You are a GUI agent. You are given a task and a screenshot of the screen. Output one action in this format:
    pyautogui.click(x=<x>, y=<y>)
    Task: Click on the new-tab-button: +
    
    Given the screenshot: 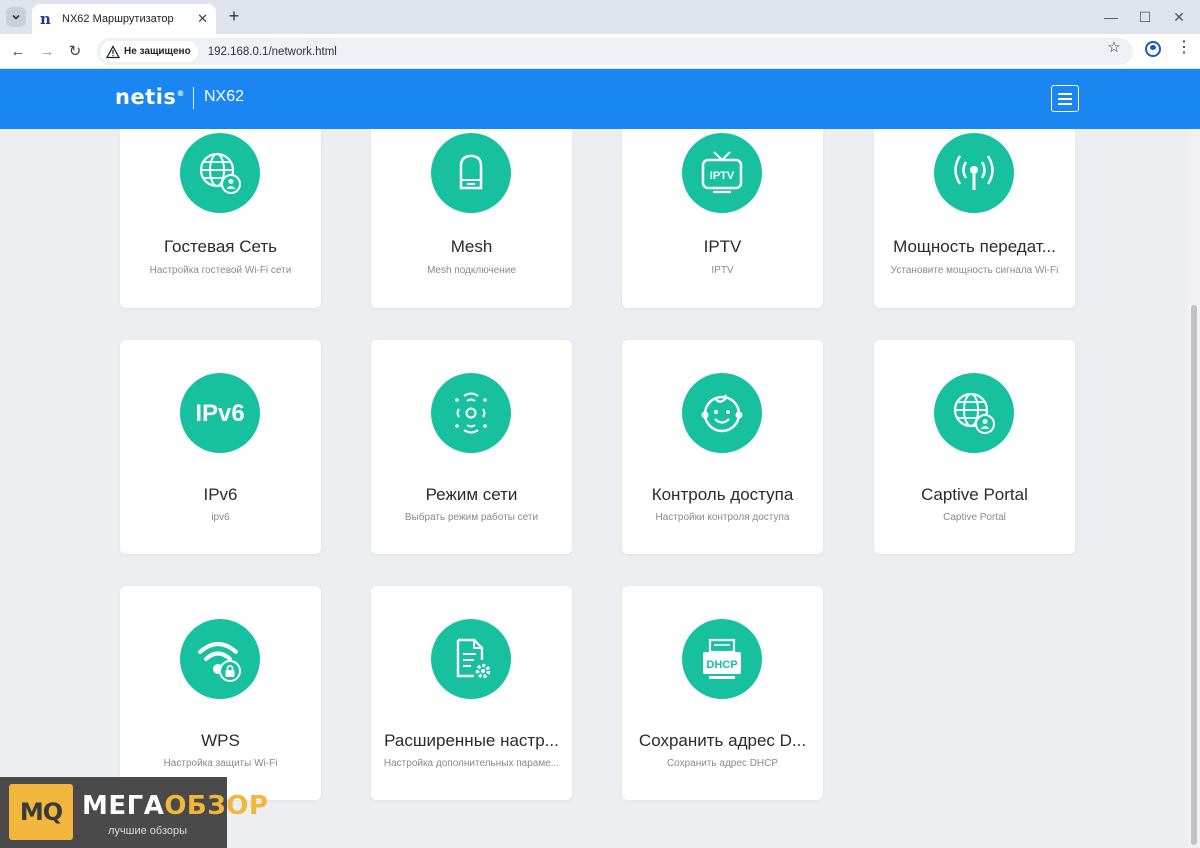 What is the action you would take?
    pyautogui.click(x=234, y=16)
    